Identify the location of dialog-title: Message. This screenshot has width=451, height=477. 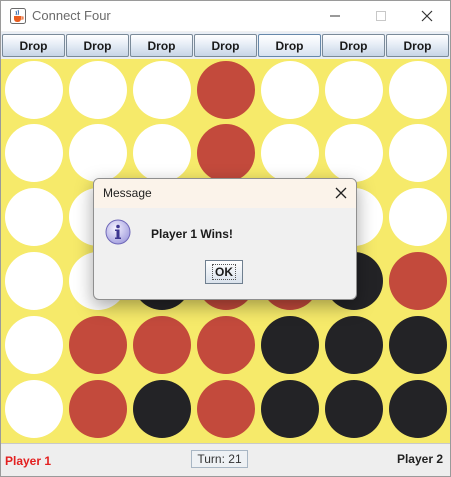
(127, 193).